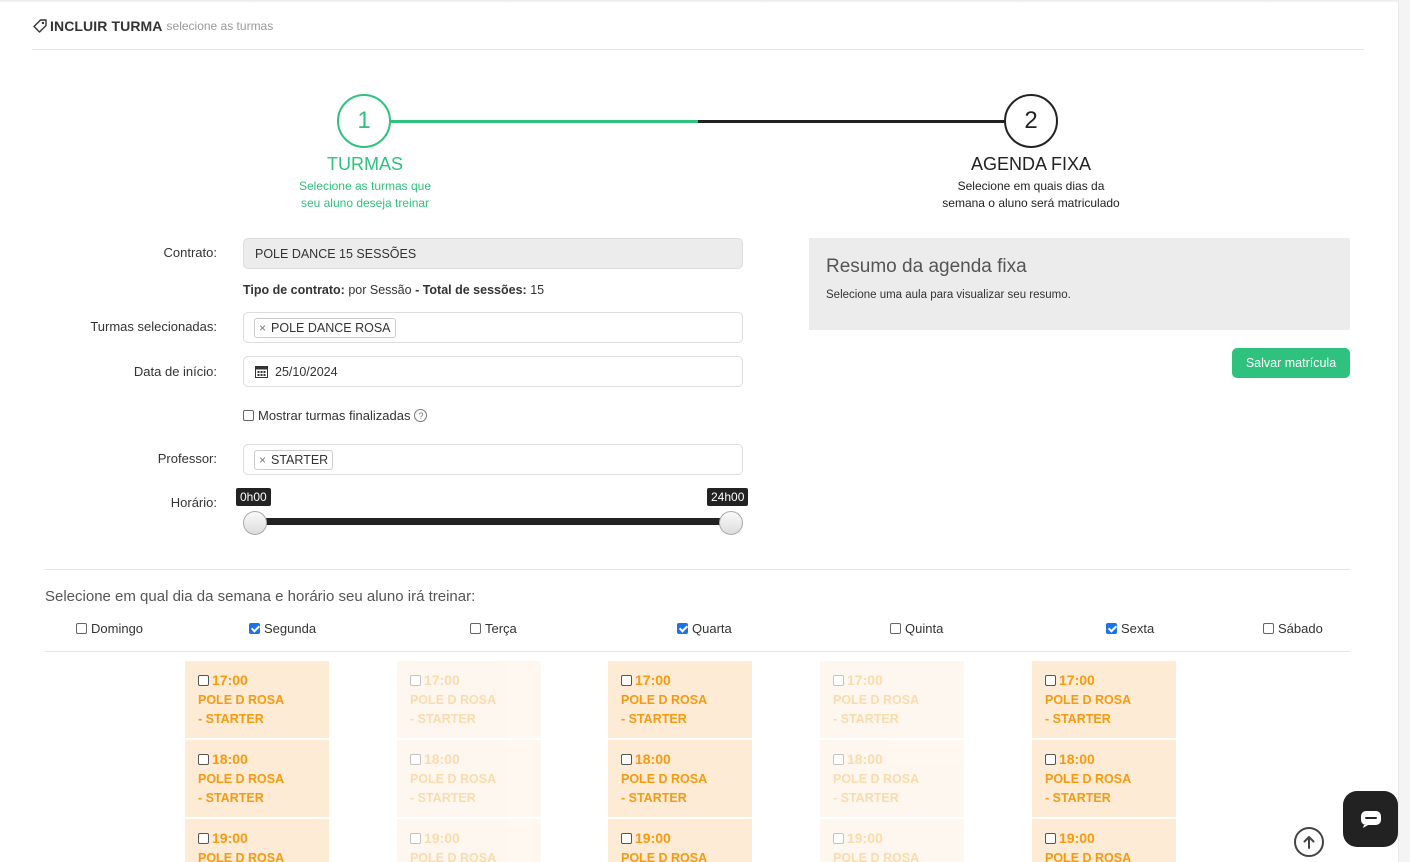  What do you see at coordinates (493, 521) in the screenshot?
I see `horario-slider-track` at bounding box center [493, 521].